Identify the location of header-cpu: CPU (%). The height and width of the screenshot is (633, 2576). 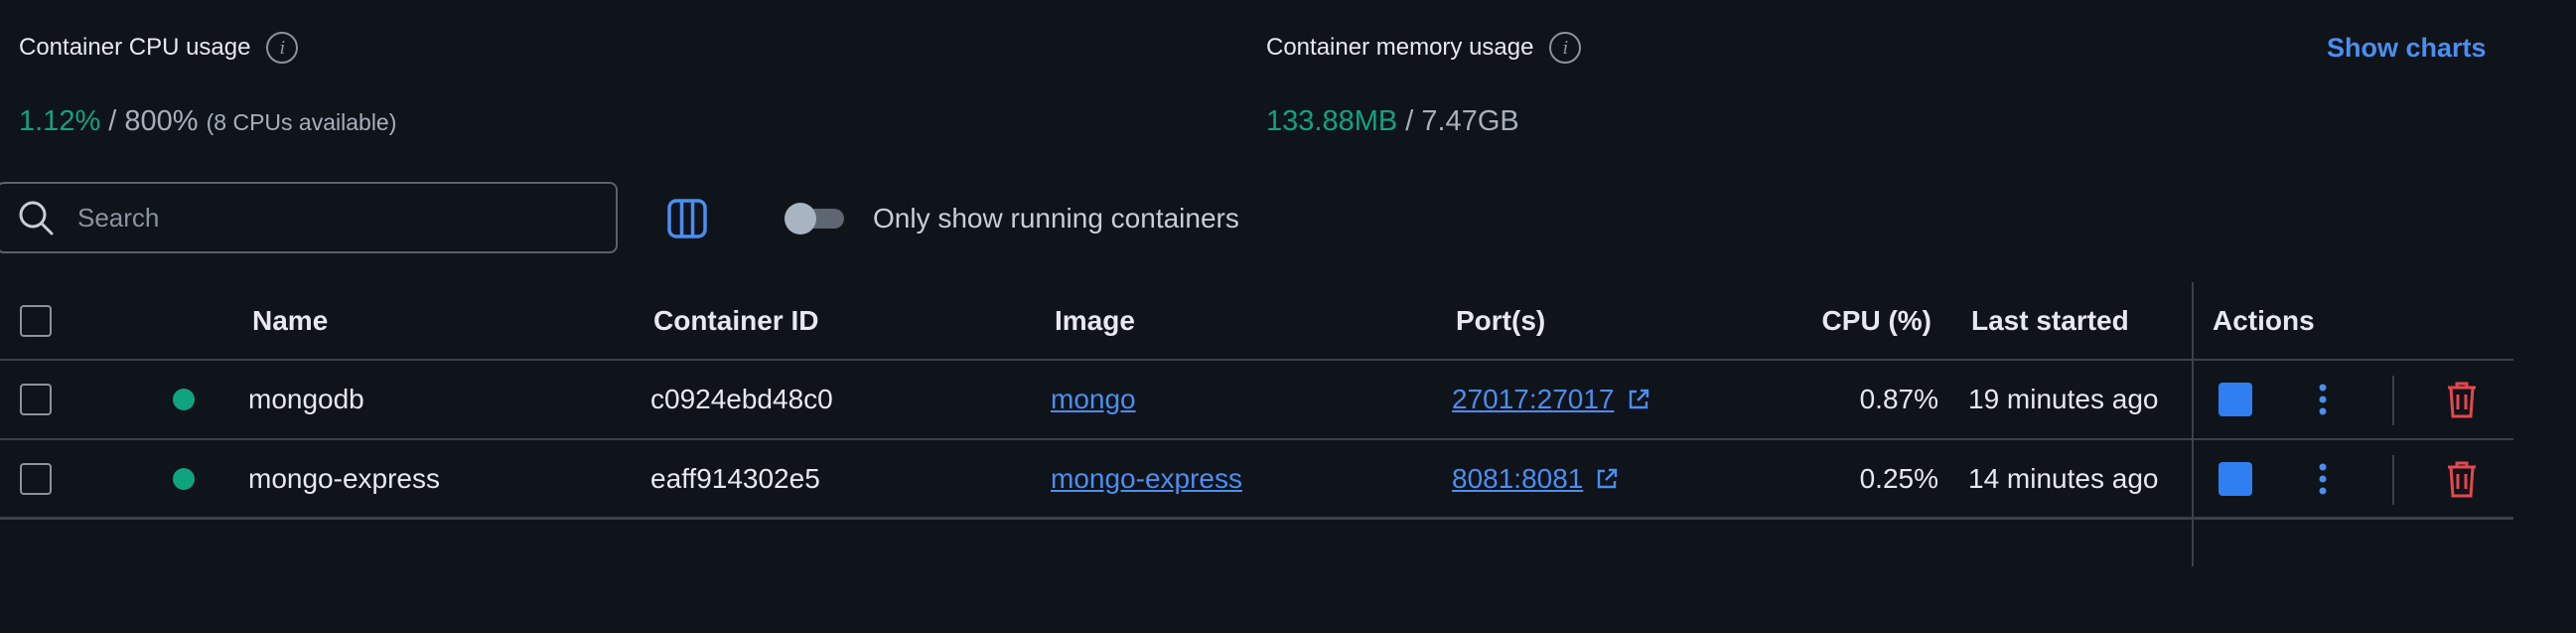
(1877, 320).